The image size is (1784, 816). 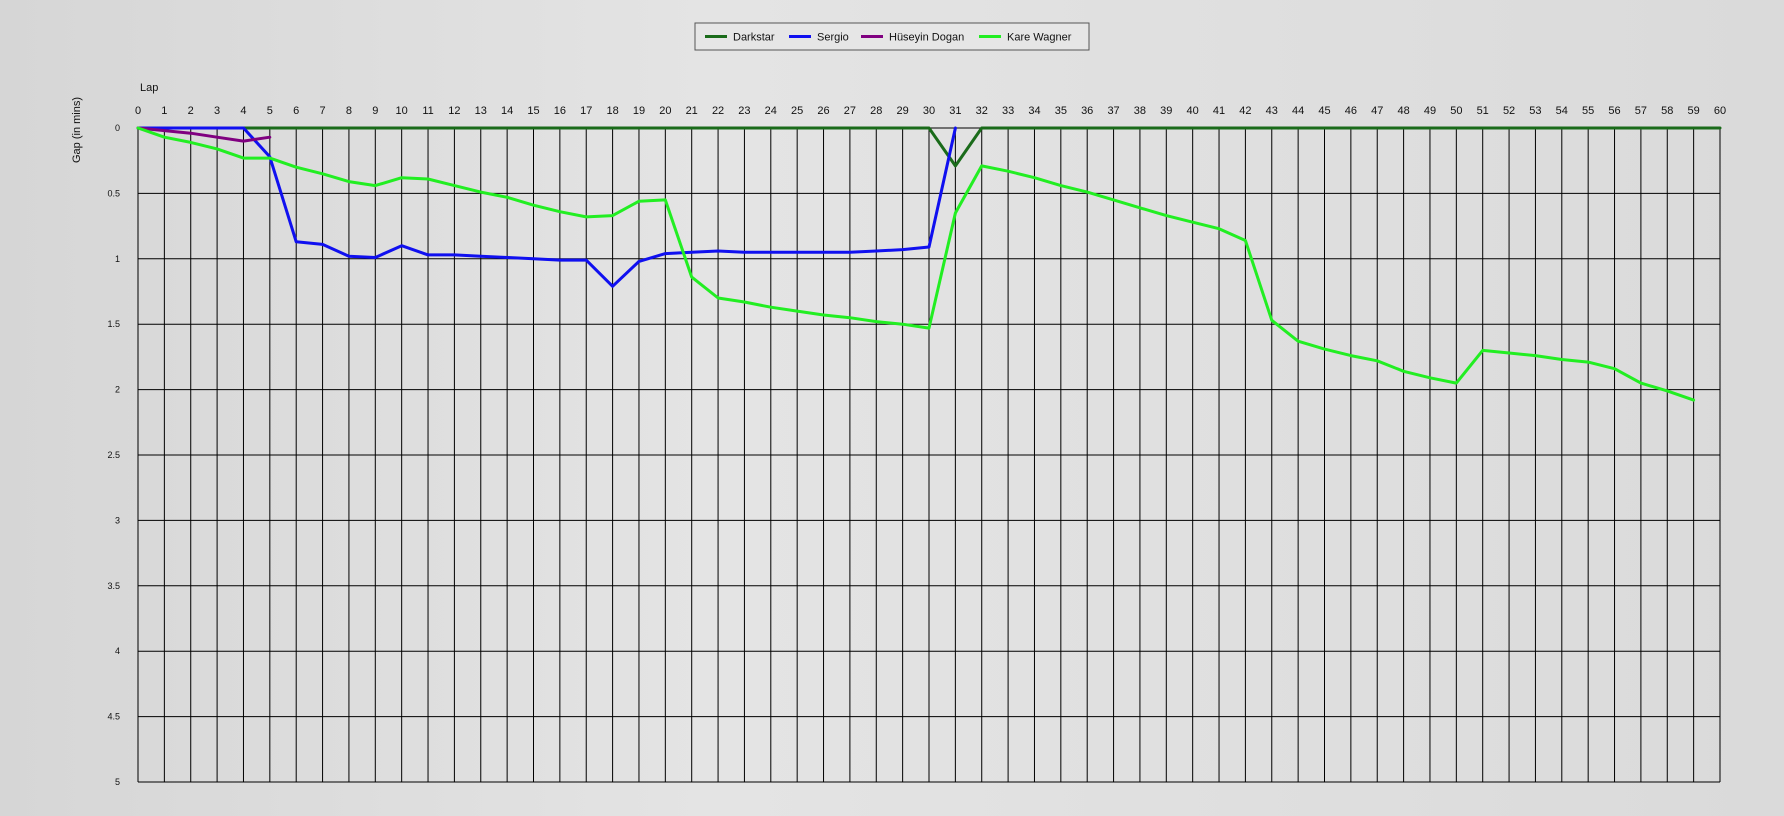 I want to click on x-tick-label: 18, so click(x=612, y=111).